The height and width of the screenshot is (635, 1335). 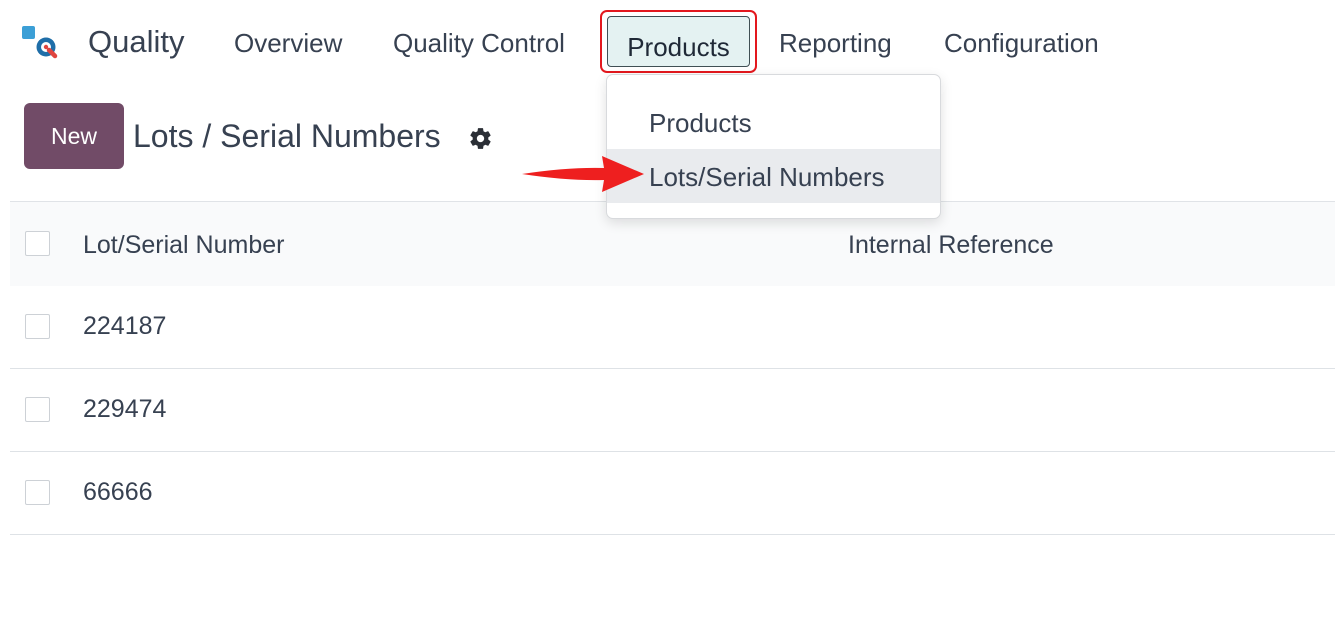 I want to click on page-title: Lots / Serial Numbers, so click(x=287, y=136).